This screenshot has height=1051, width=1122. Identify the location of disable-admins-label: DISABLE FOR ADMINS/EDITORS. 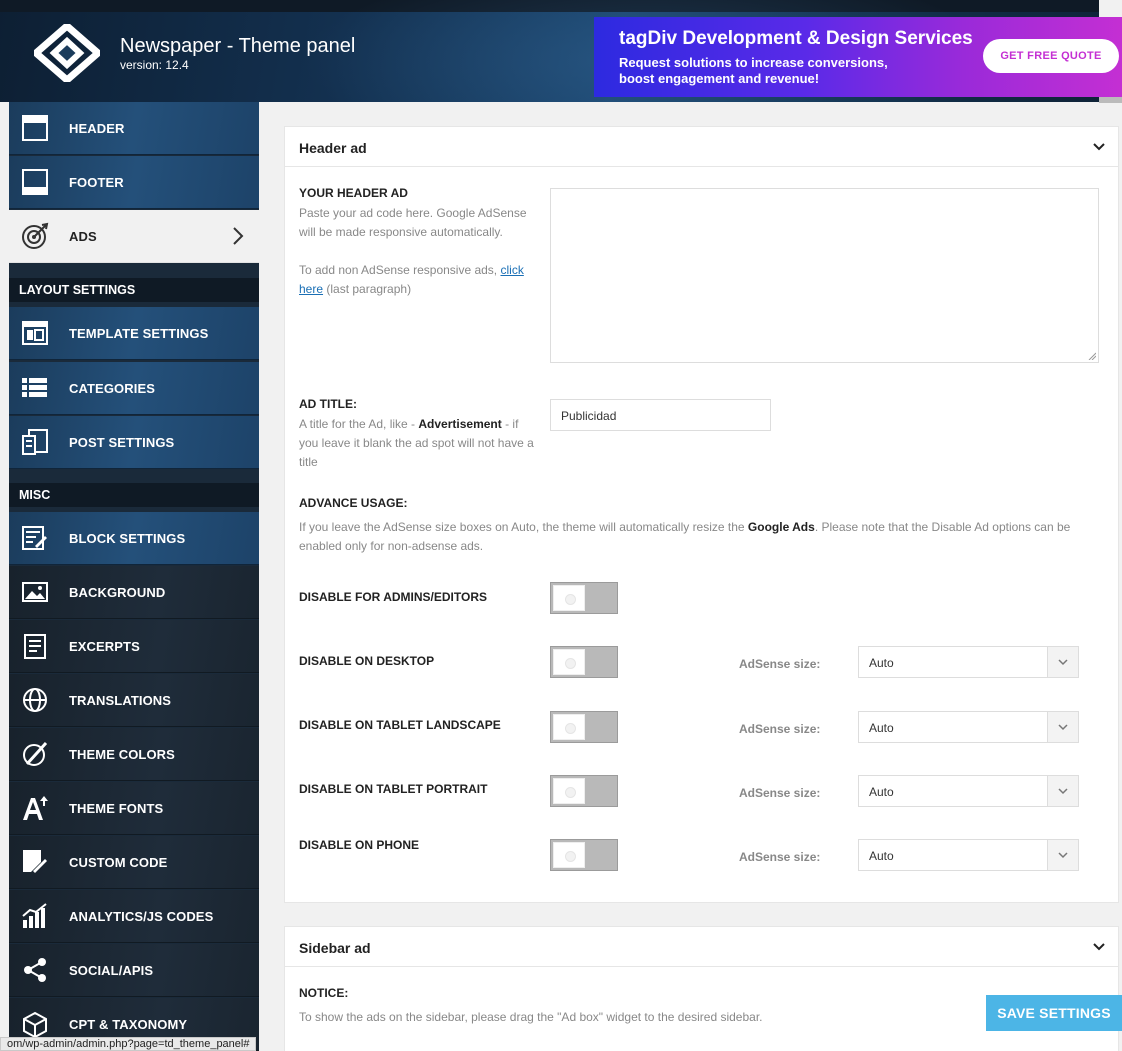
(393, 597).